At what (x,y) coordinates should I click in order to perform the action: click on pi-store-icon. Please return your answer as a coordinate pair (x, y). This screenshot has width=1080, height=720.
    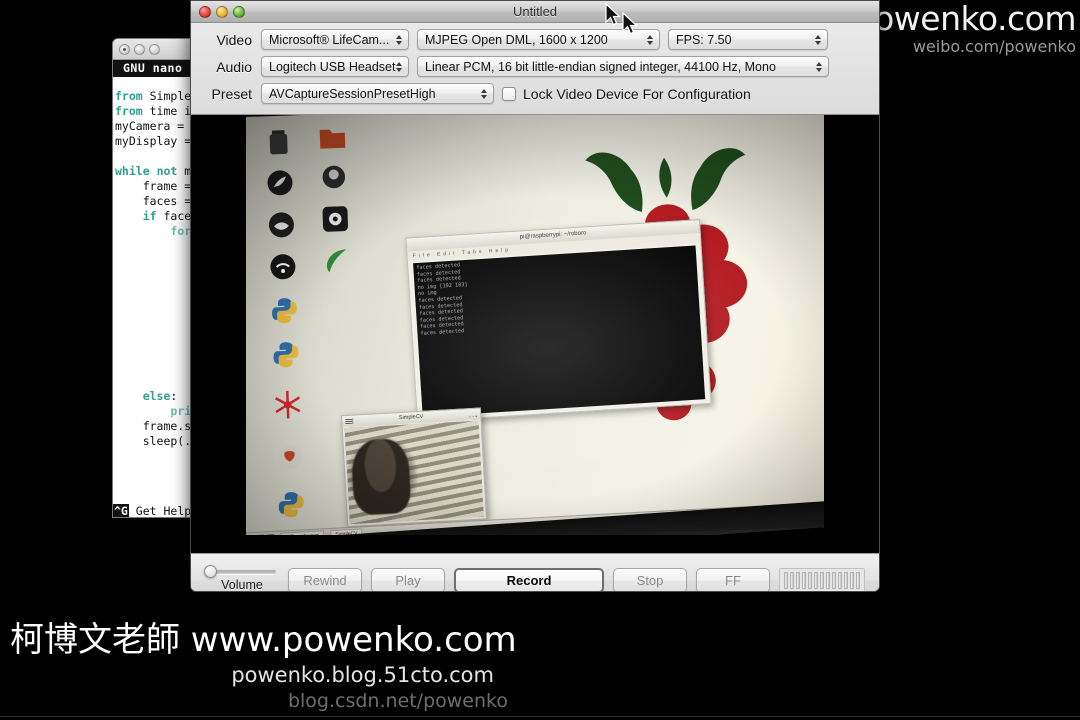
    Looking at the image, I should click on (335, 218).